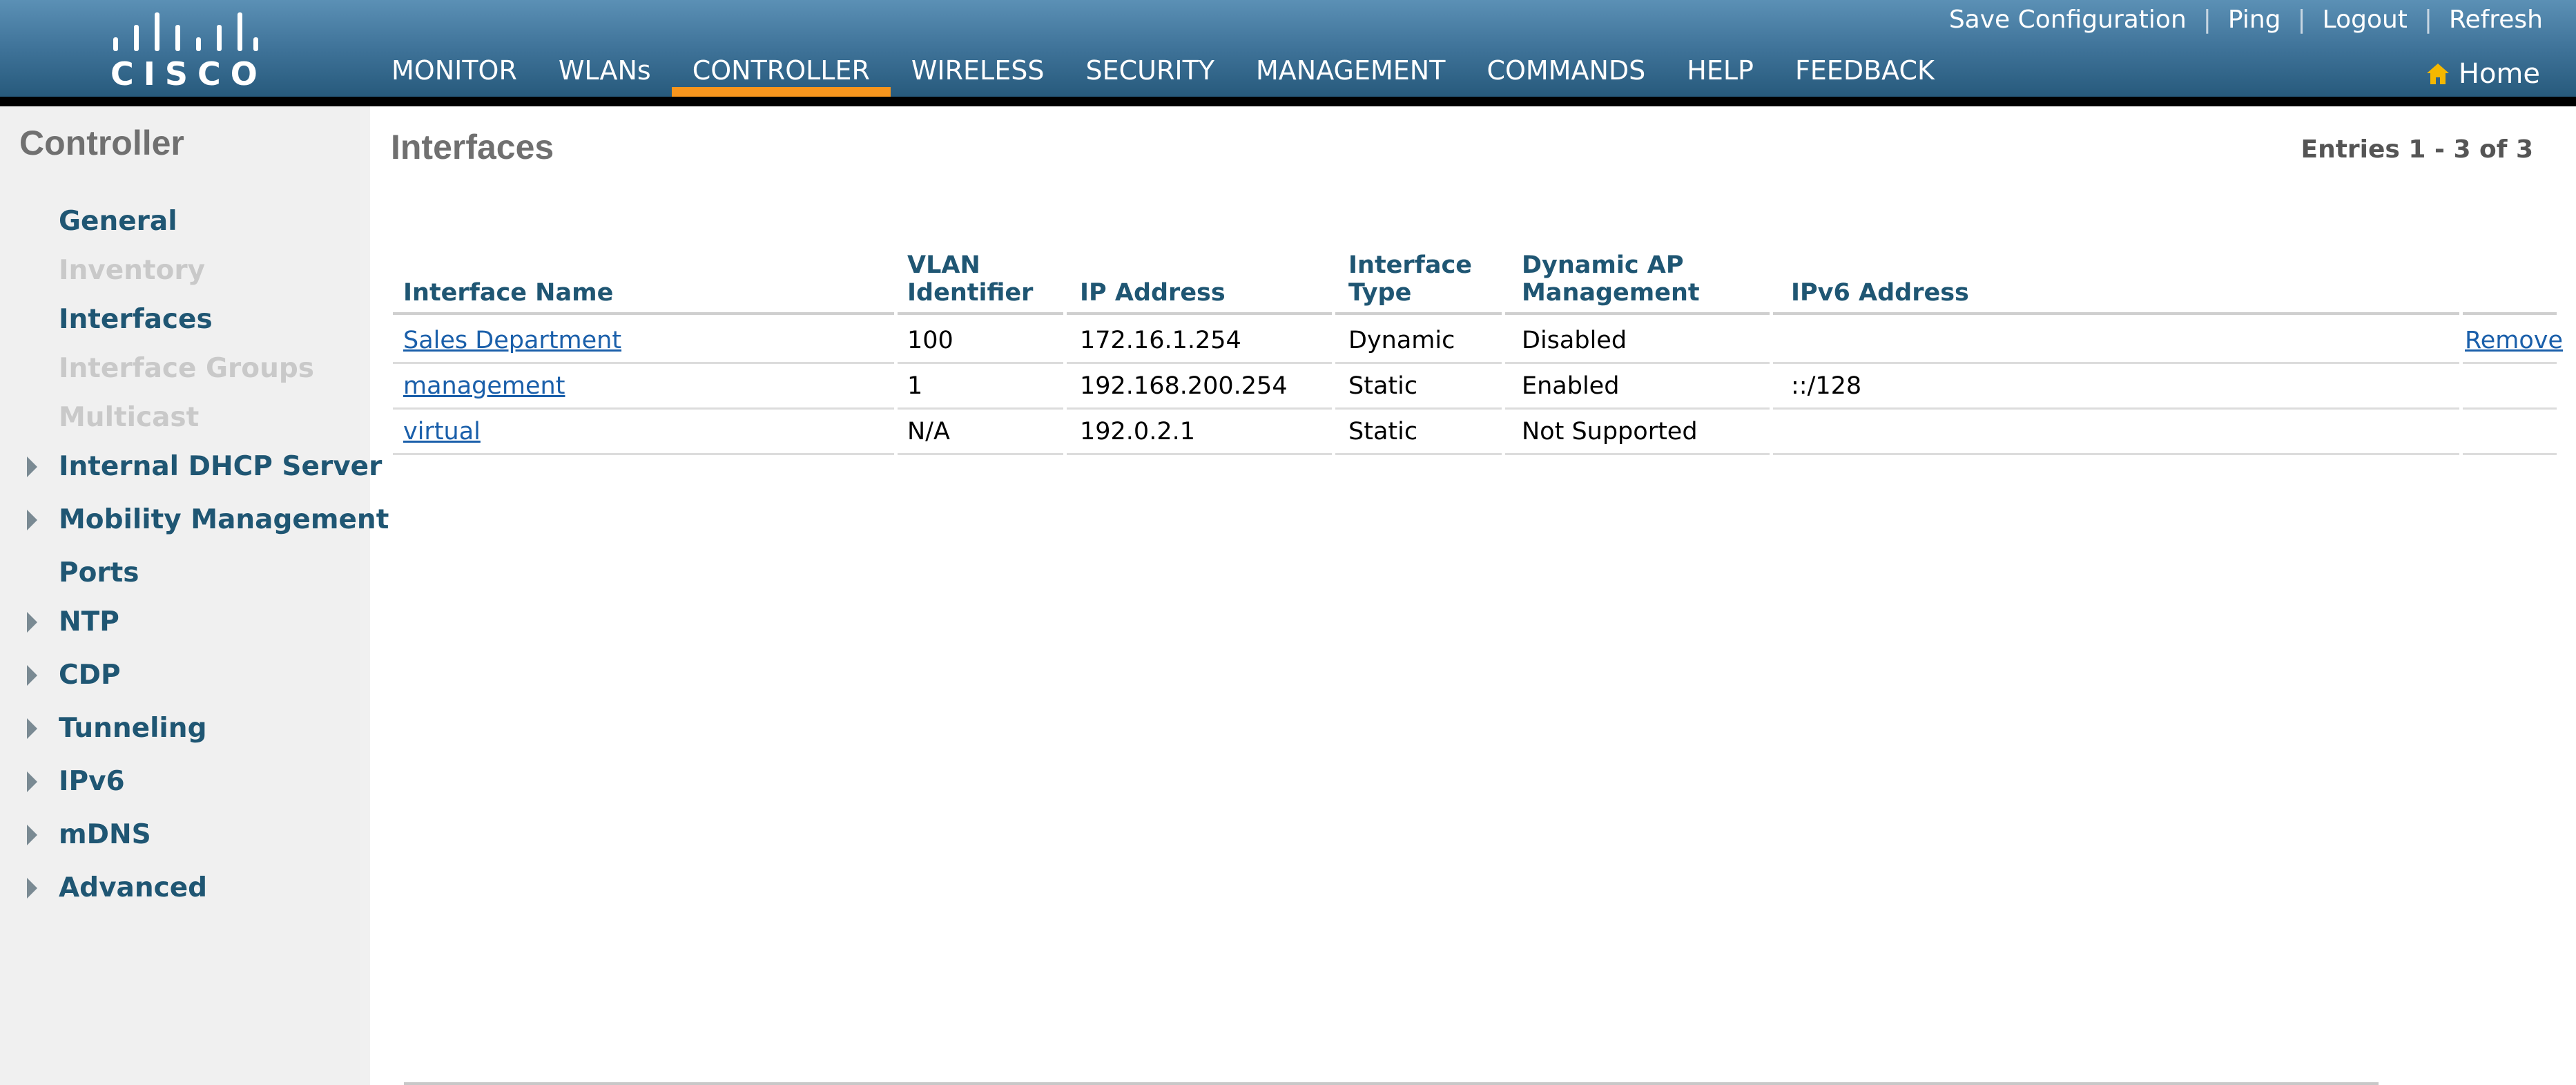 The image size is (2576, 1085). I want to click on sidebar-item-cdp: CDP, so click(74, 675).